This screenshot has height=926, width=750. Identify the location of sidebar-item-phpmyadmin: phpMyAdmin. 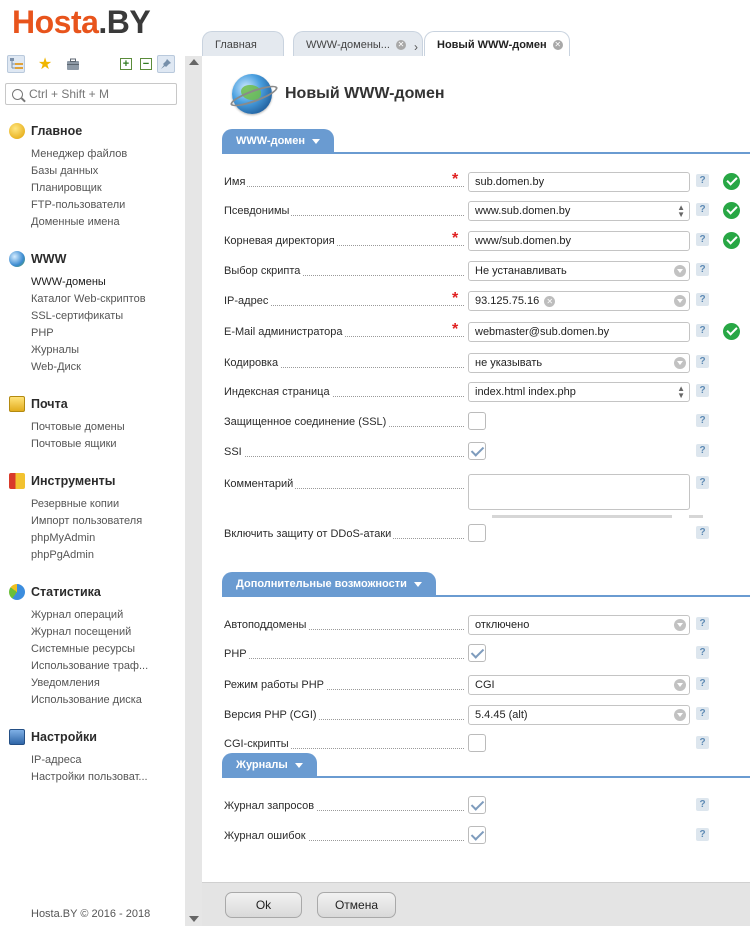
(86, 538).